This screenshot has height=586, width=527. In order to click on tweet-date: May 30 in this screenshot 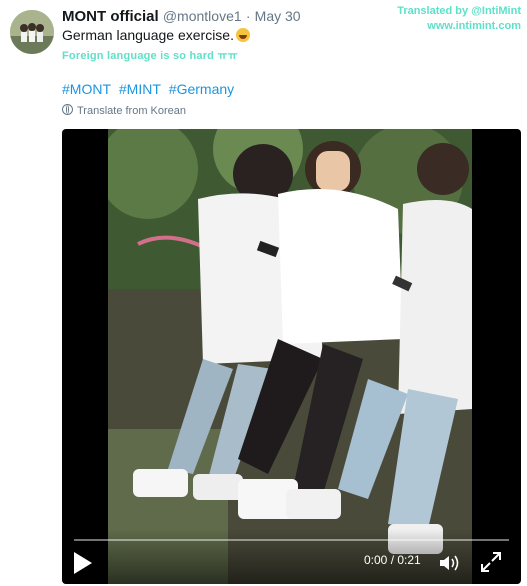, I will do `click(278, 16)`.